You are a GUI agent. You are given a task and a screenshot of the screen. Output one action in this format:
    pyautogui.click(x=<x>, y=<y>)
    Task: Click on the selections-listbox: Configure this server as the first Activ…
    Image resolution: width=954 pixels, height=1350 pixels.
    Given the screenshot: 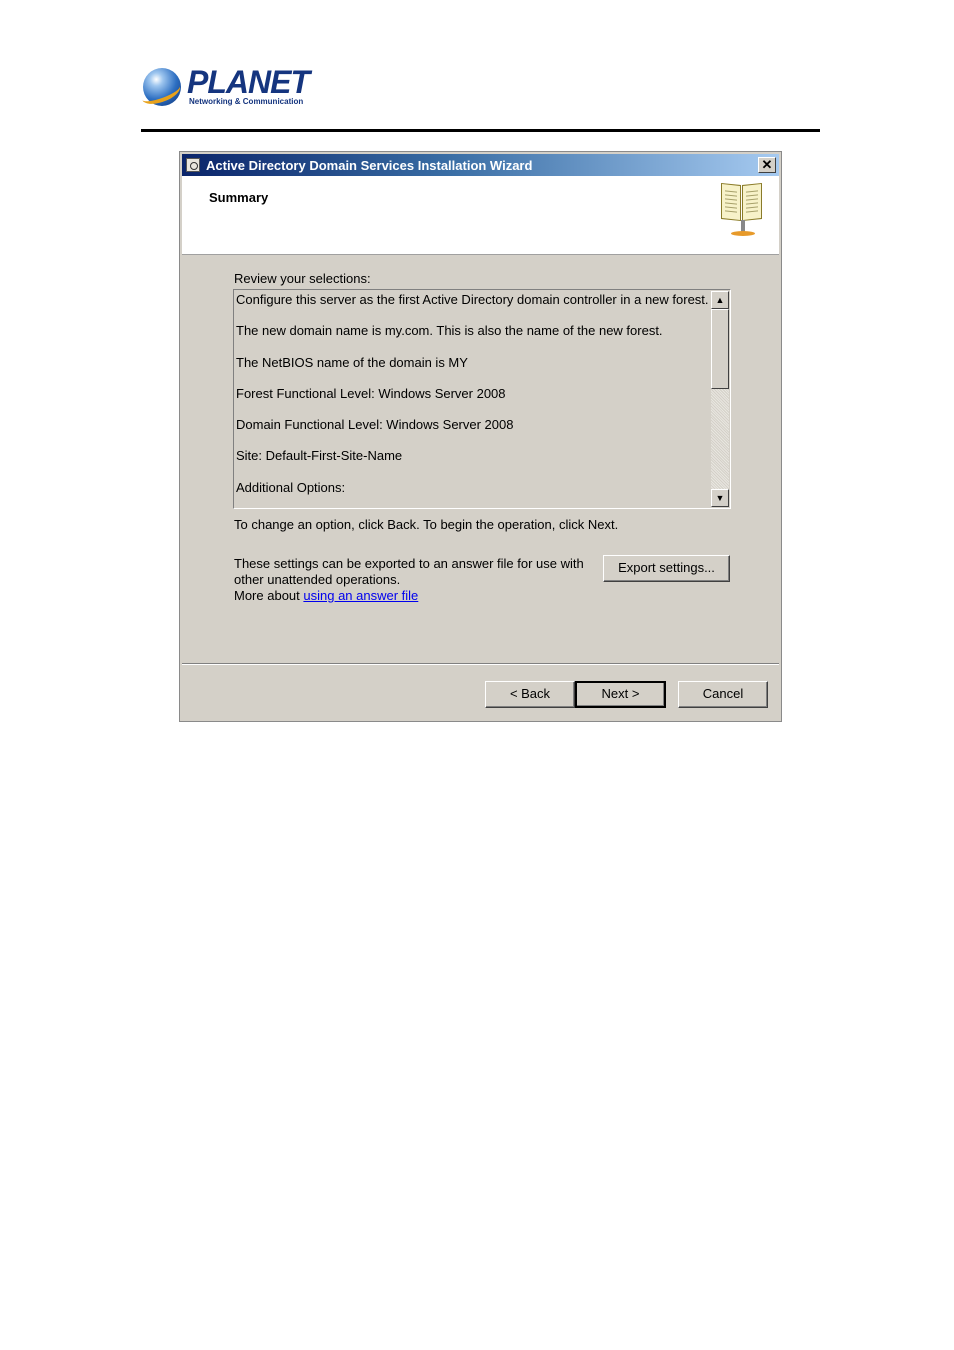 What is the action you would take?
    pyautogui.click(x=482, y=399)
    